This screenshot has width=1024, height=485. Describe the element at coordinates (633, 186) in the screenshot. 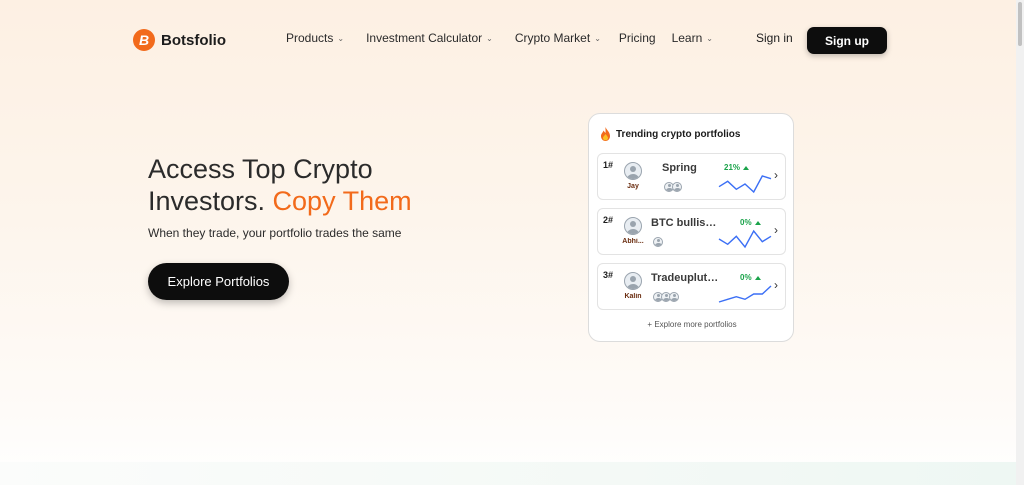

I see `portfolio-owner: Jay` at that location.